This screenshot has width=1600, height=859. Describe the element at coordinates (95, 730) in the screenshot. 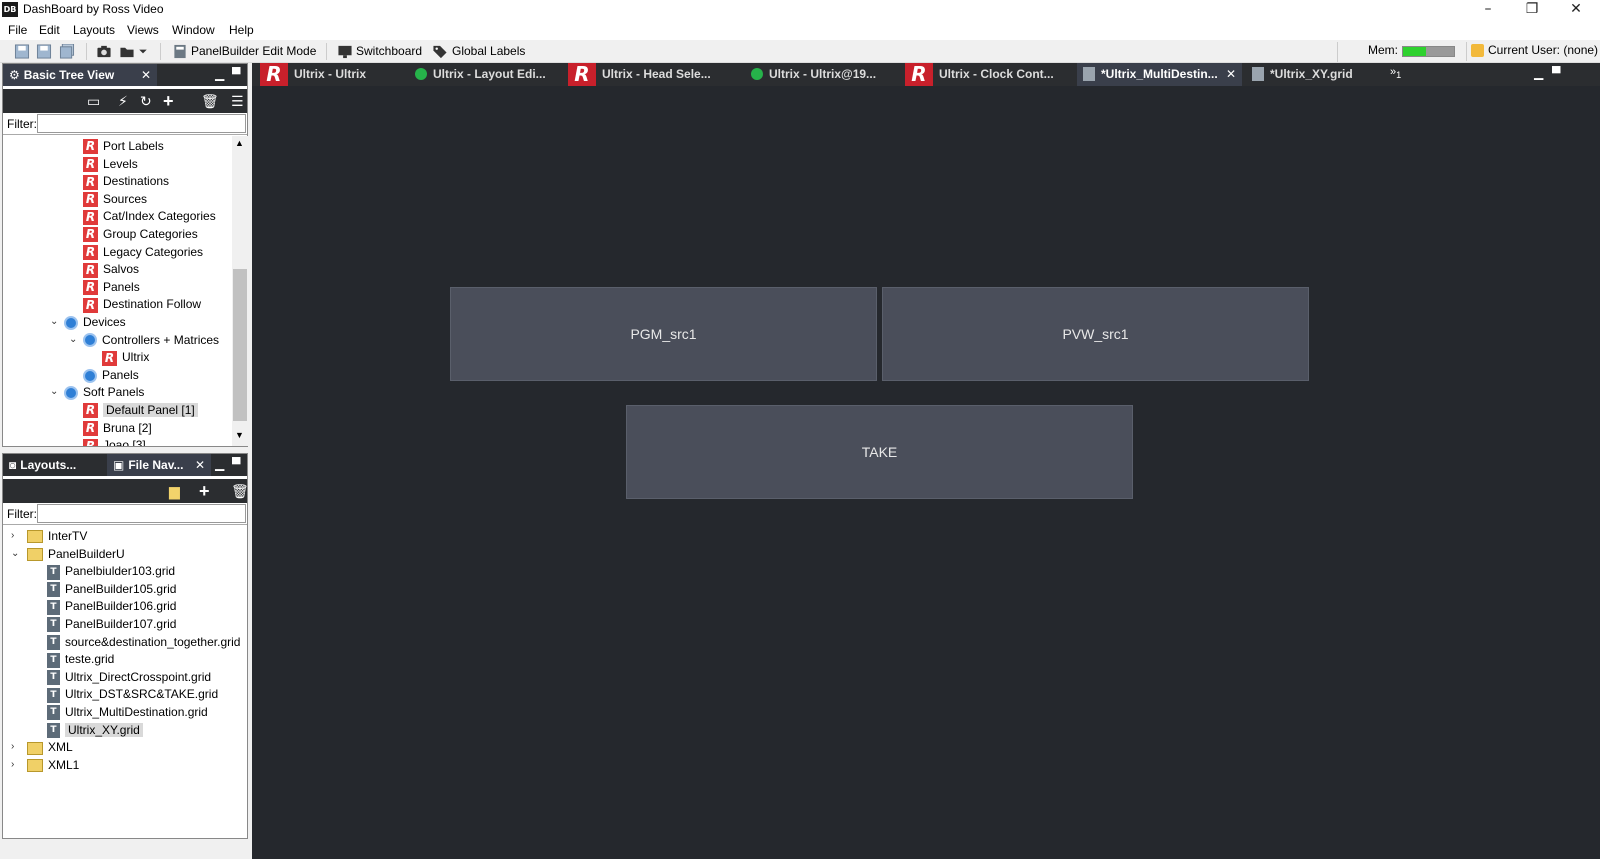

I see `file-item: T Ultrix_XY.grid` at that location.